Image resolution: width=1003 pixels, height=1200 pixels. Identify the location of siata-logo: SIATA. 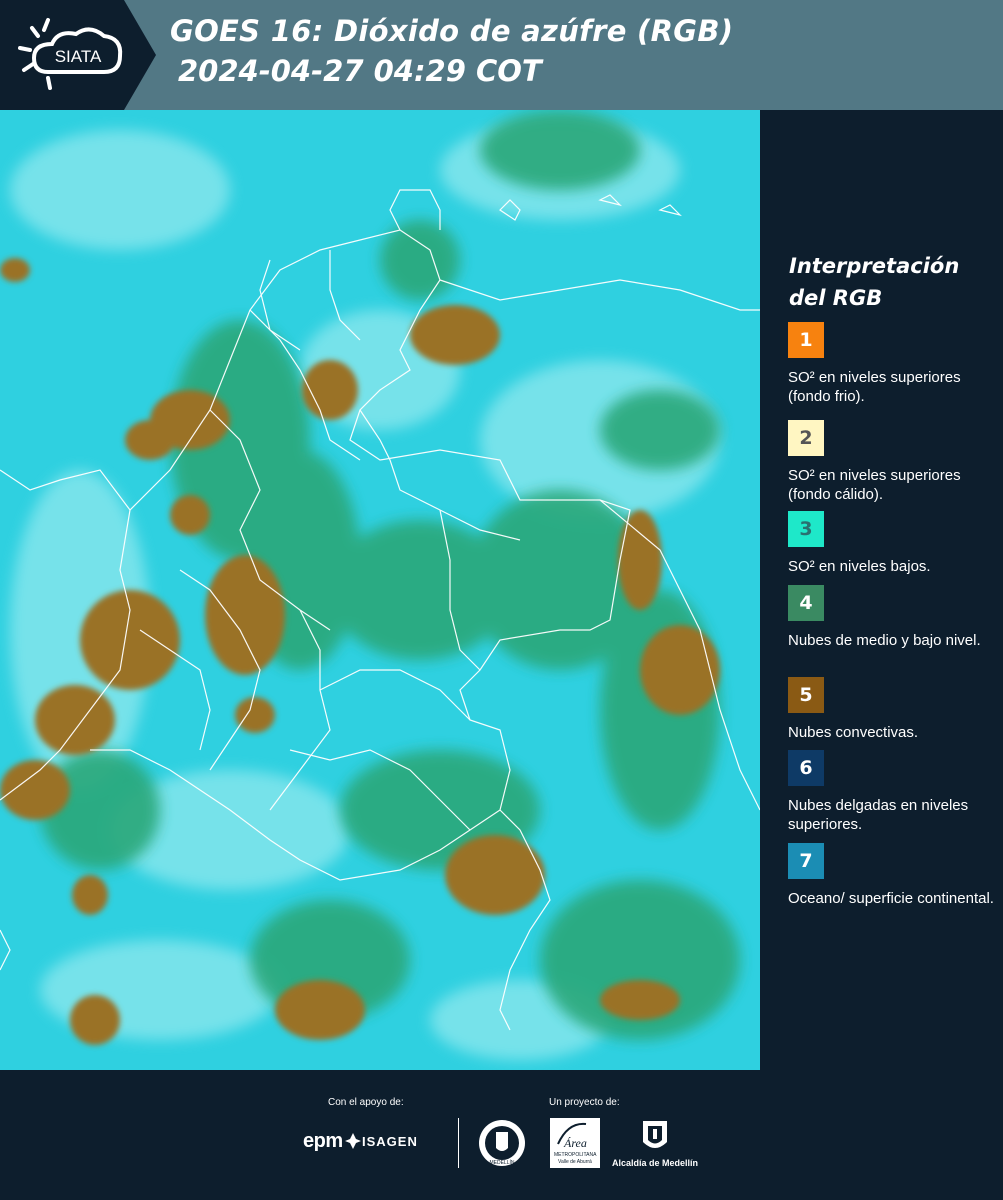
(78, 55).